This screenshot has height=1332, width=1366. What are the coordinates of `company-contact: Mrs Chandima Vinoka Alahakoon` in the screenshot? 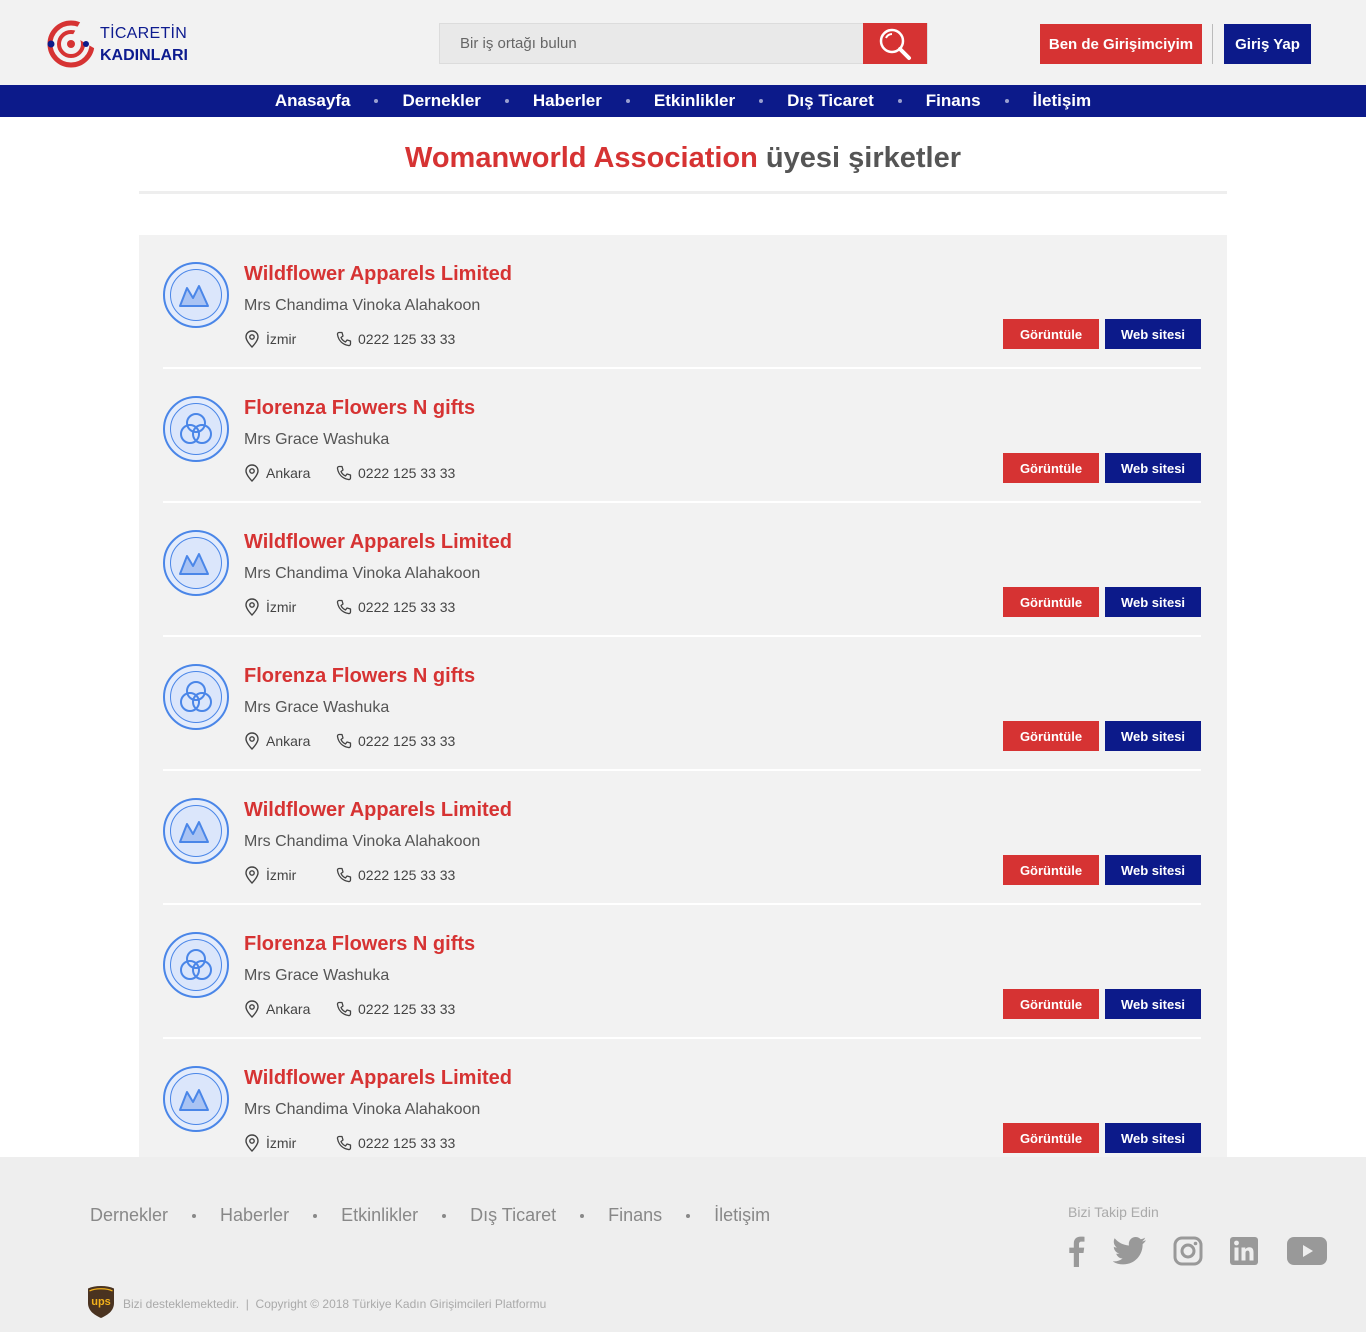 It's located at (362, 1109).